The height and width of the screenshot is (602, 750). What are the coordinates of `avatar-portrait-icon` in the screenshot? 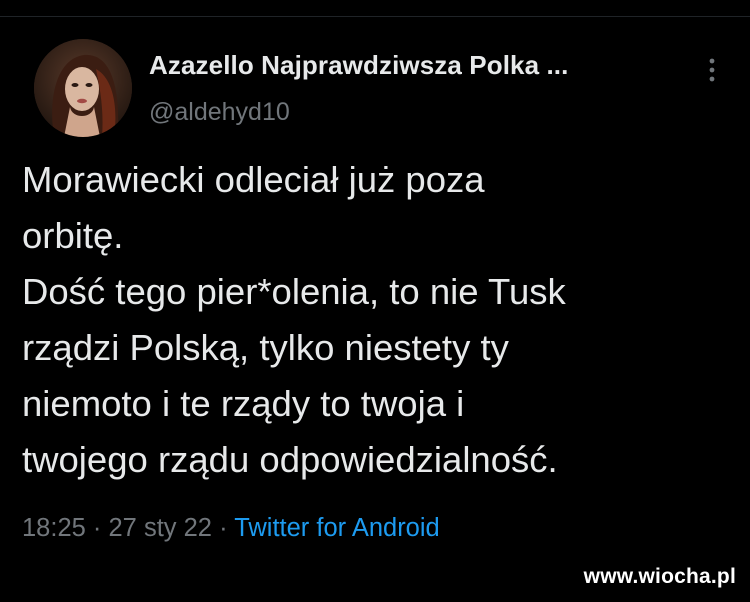 It's located at (83, 88).